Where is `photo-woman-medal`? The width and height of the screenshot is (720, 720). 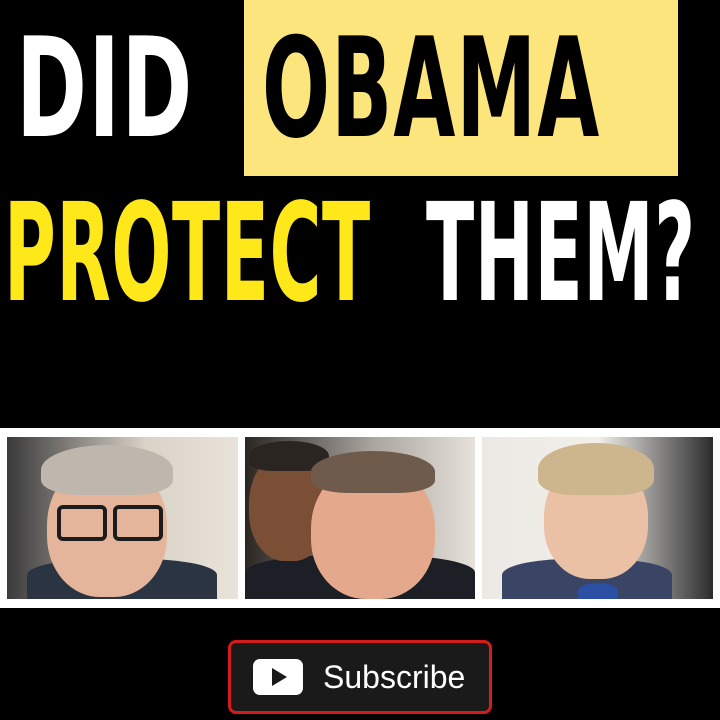
photo-woman-medal is located at coordinates (597, 518).